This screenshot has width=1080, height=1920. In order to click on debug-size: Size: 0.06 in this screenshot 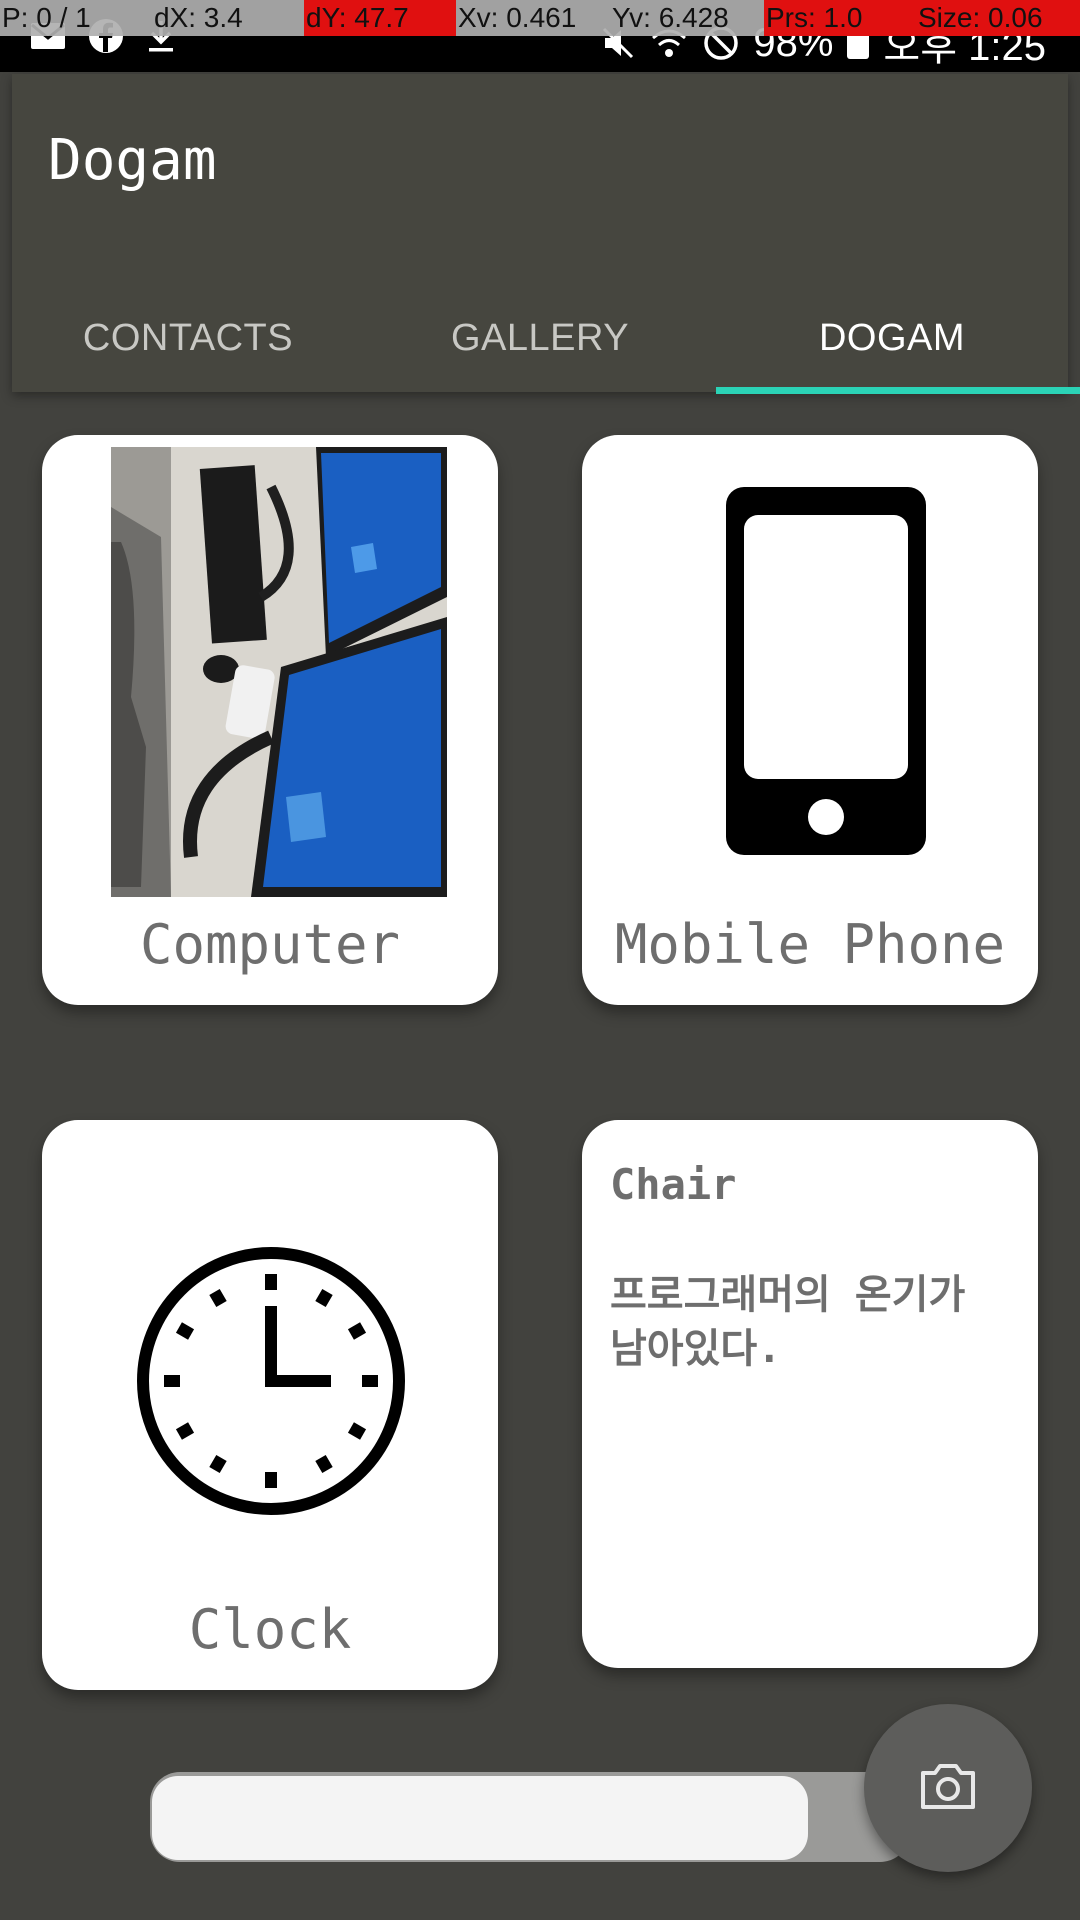, I will do `click(998, 18)`.